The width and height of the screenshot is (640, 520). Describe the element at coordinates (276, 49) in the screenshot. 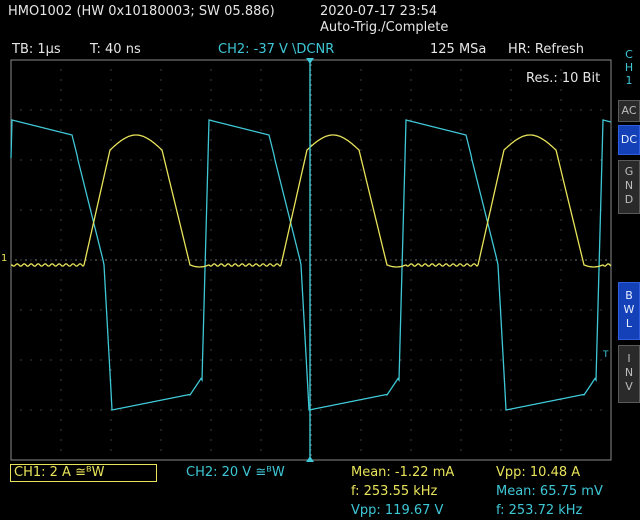

I see `trigger-source: CH2: -37 V \DCNR` at that location.